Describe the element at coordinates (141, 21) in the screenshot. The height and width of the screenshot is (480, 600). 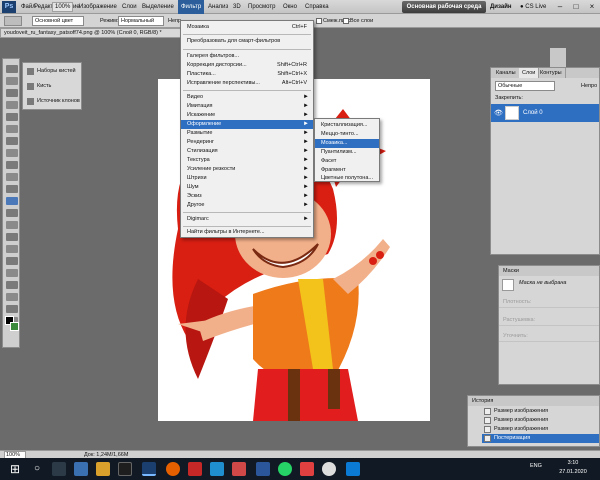
I see `blend-mode-select: Нормальный` at that location.